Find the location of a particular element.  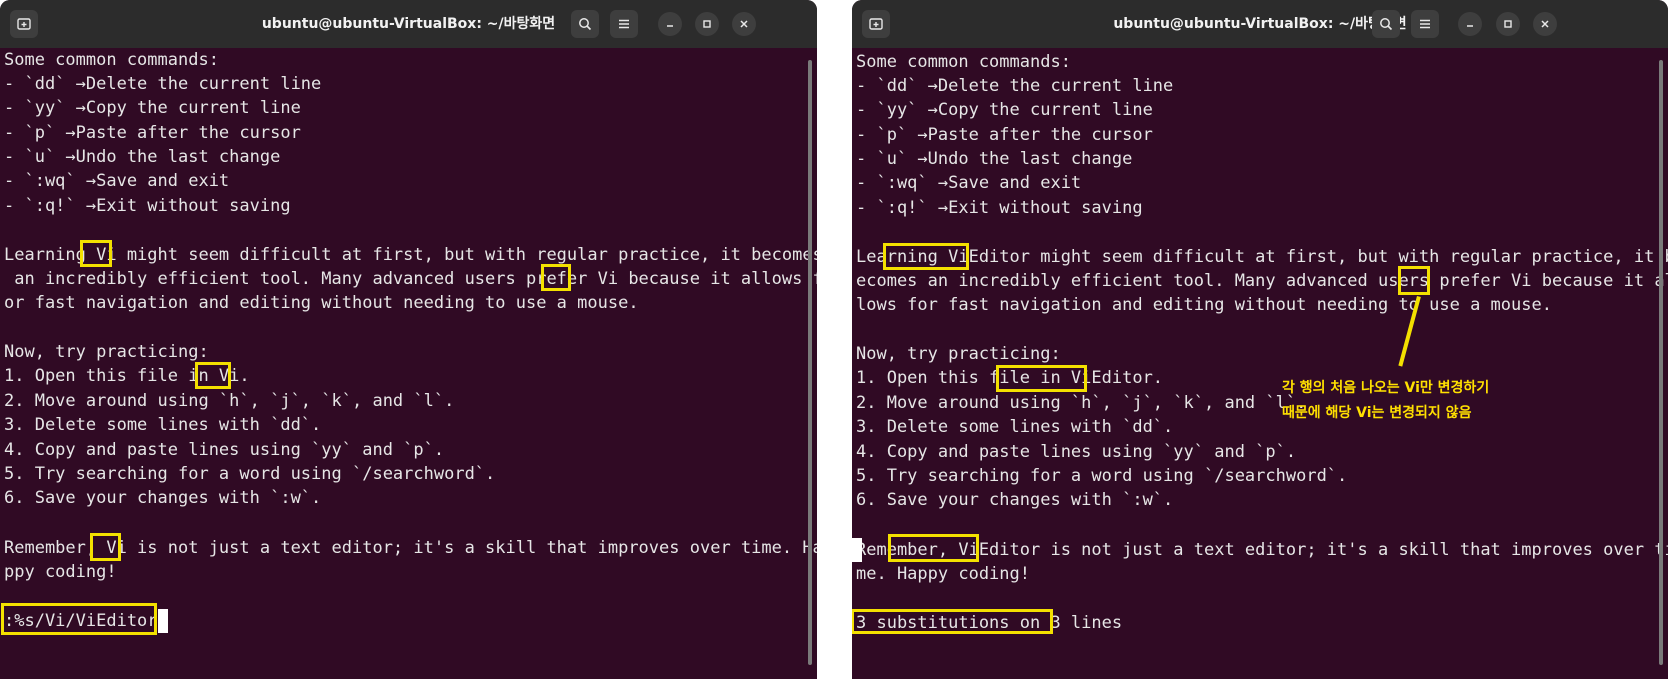

annotation-line-2: 때문에 해당 Vi는 변경되지 않음 is located at coordinates (1377, 413).